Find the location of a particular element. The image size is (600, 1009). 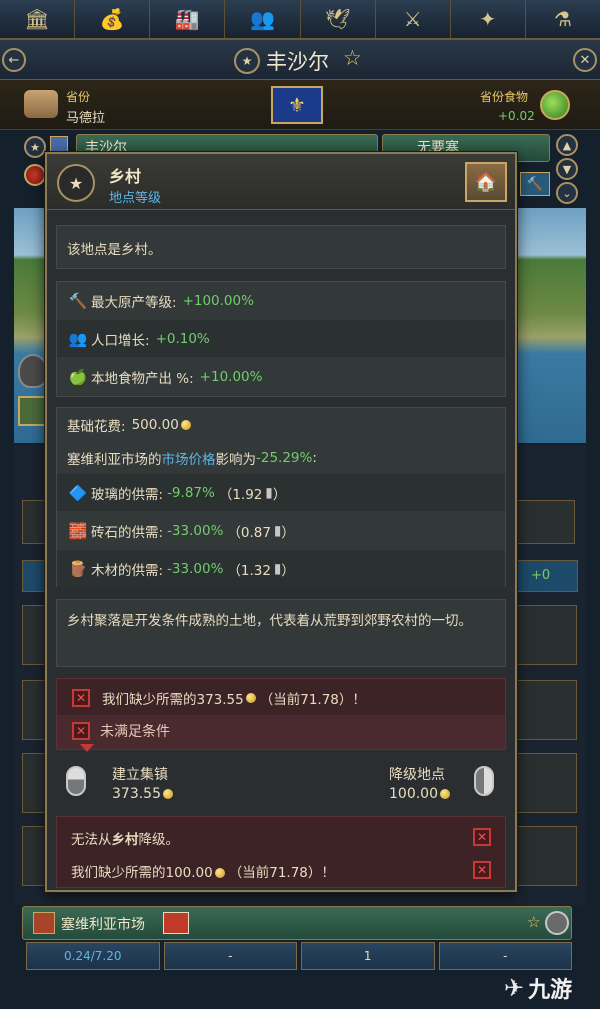

watermark-text: 九游 is located at coordinates (550, 990).